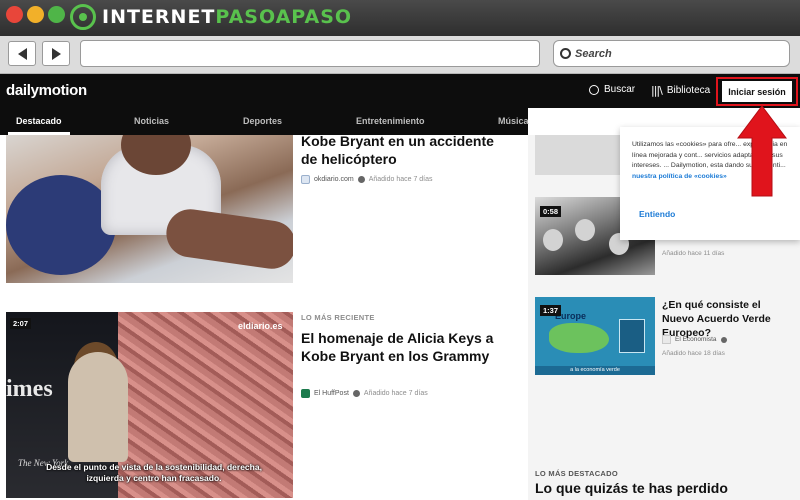 This screenshot has width=800, height=500. What do you see at coordinates (757, 91) in the screenshot?
I see `login-button: Iniciar sesión` at bounding box center [757, 91].